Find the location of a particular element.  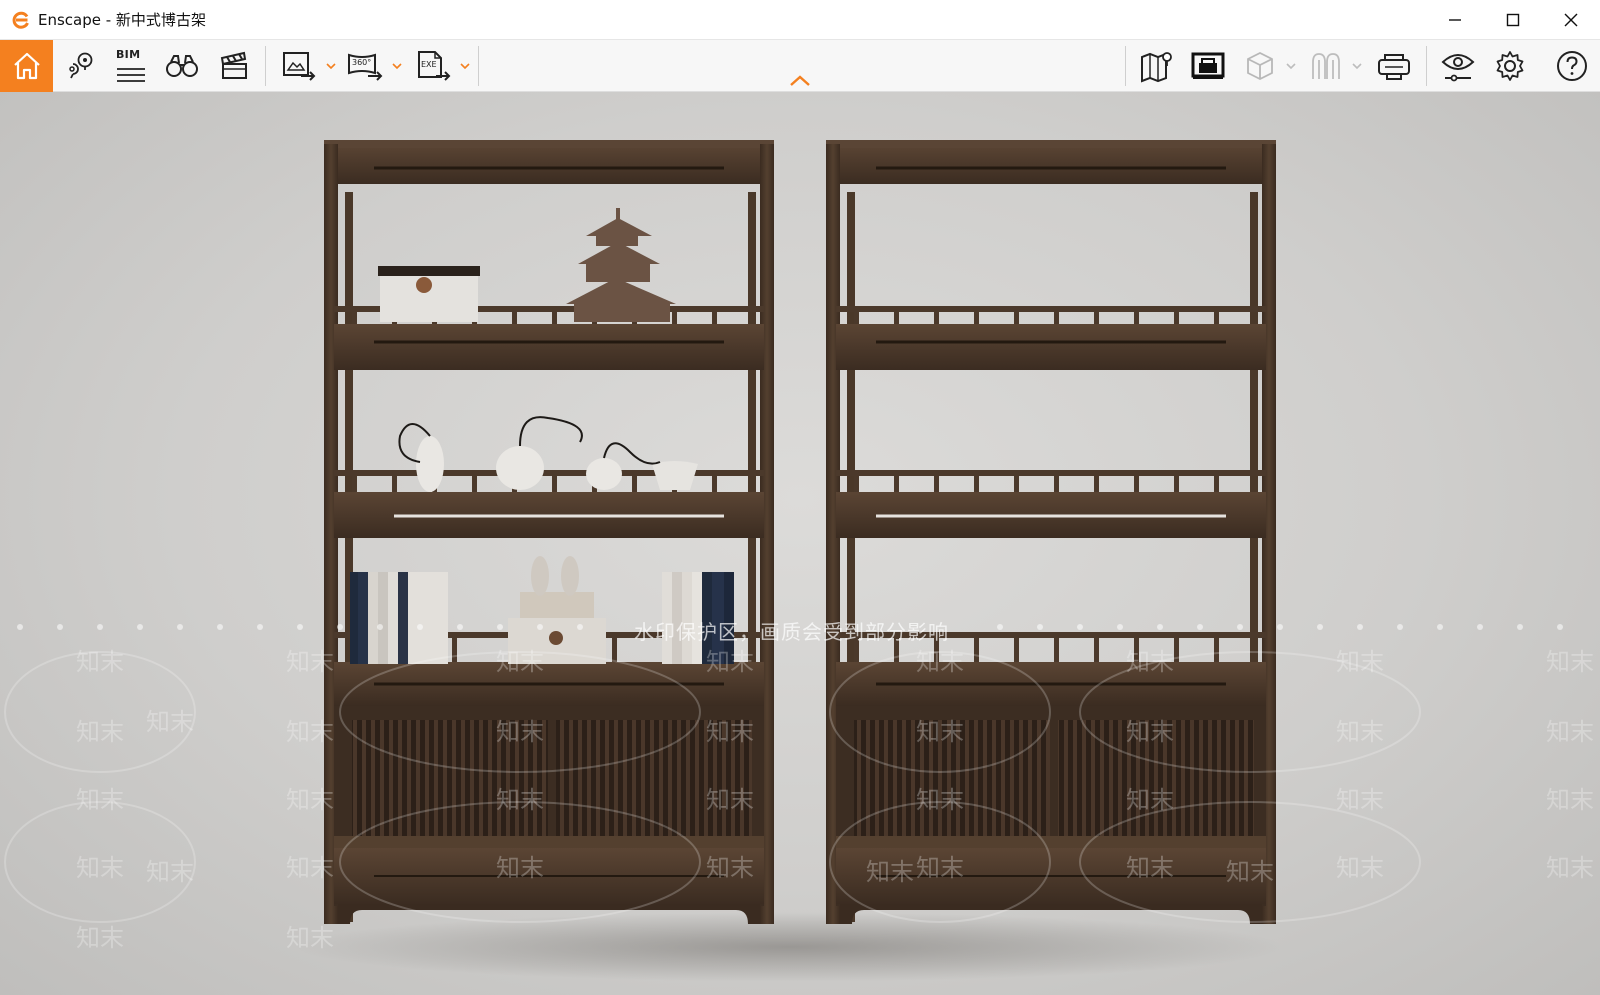

map-button is located at coordinates (1157, 66).